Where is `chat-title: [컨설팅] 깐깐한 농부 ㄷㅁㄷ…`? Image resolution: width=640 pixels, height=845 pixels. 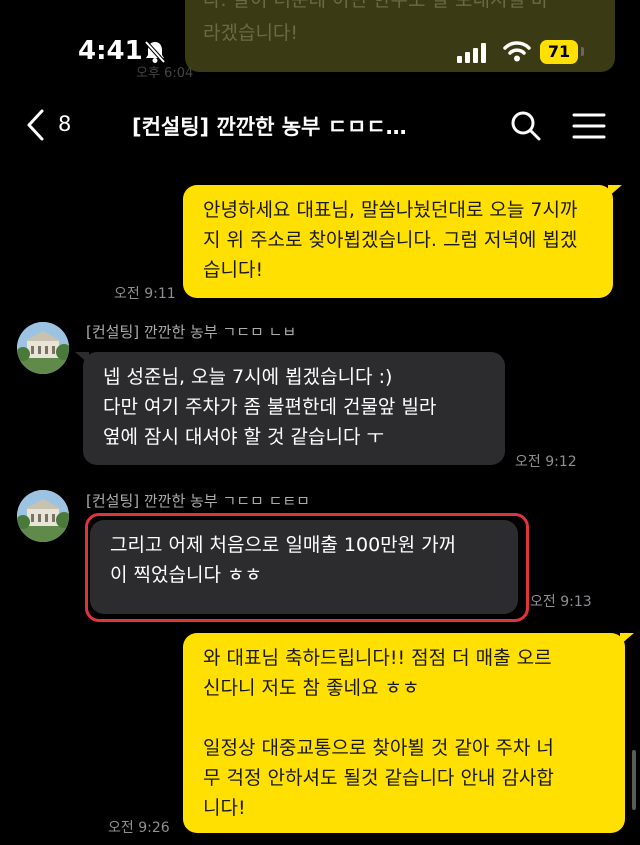
chat-title: [컨설팅] 깐깐한 농부 ㄷㅁㄷ… is located at coordinates (269, 127).